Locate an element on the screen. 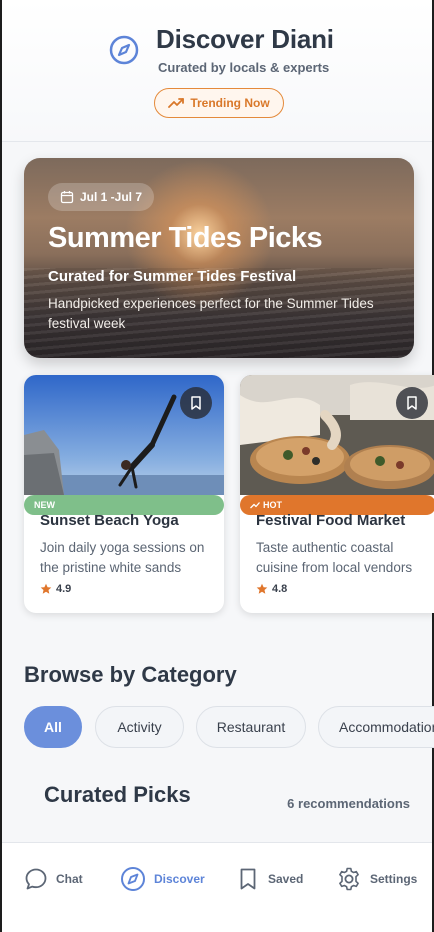  tab-settings-label: Settings is located at coordinates (394, 879).